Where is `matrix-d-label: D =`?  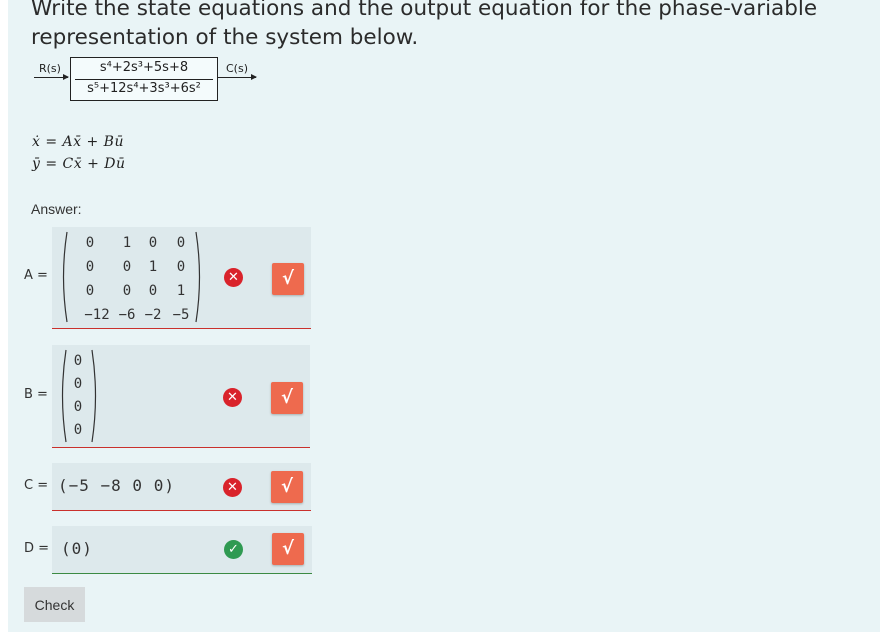 matrix-d-label: D = is located at coordinates (37, 548).